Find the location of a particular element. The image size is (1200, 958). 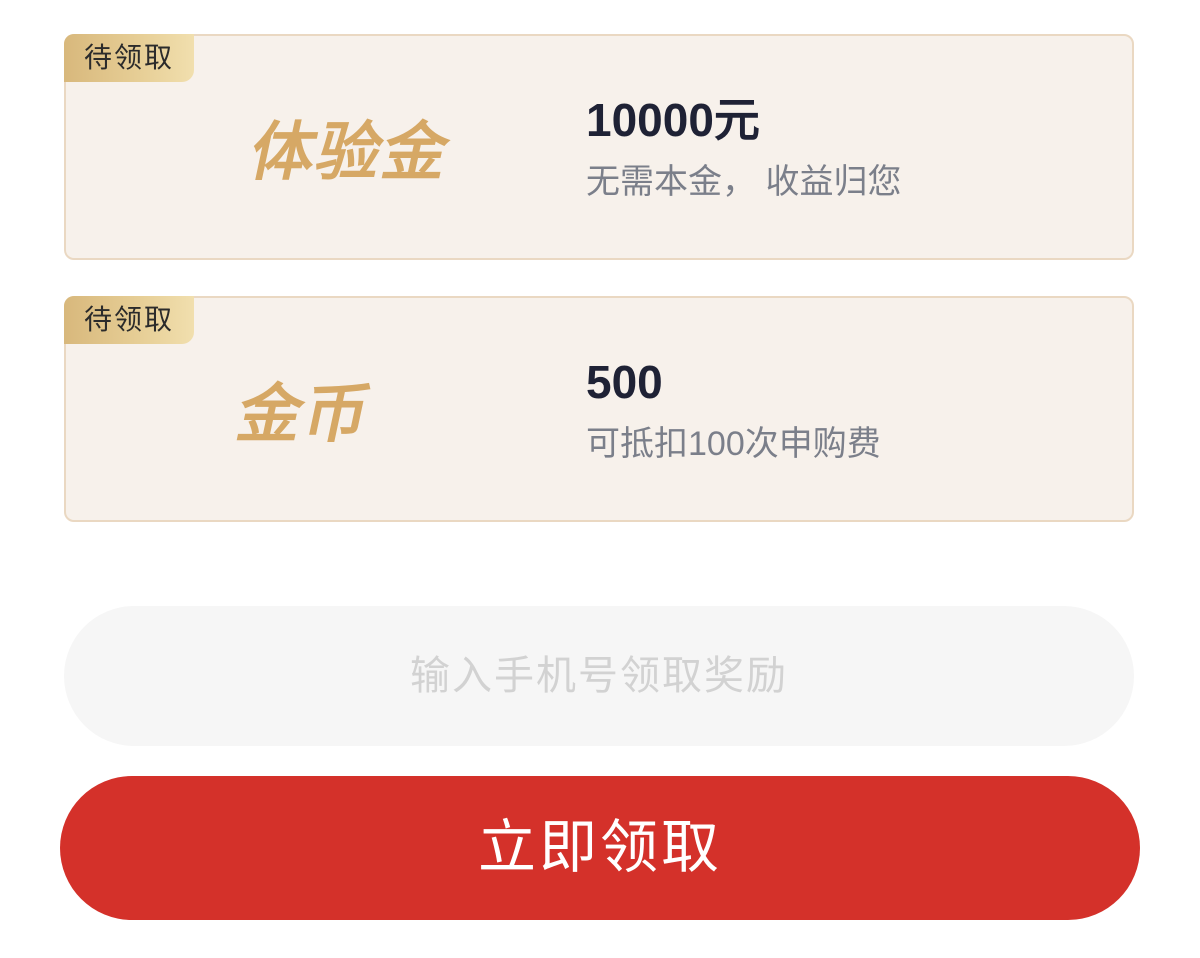

reward-description: 无需本金， 收益归您 is located at coordinates (744, 182).